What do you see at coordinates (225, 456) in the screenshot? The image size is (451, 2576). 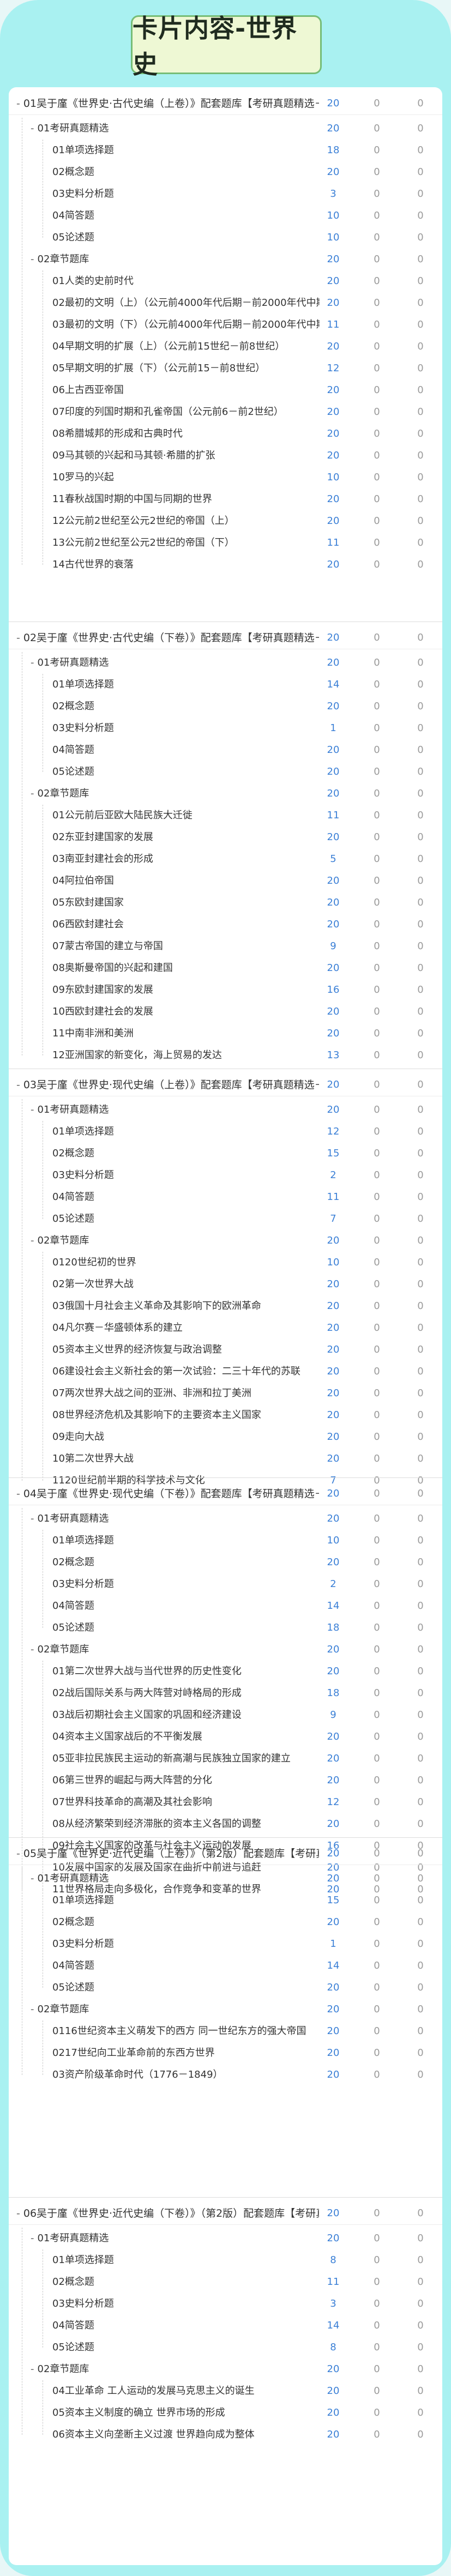 I see `item-row: 09马其顿的兴起和马其顿·希腊的扩张 20 0 0` at bounding box center [225, 456].